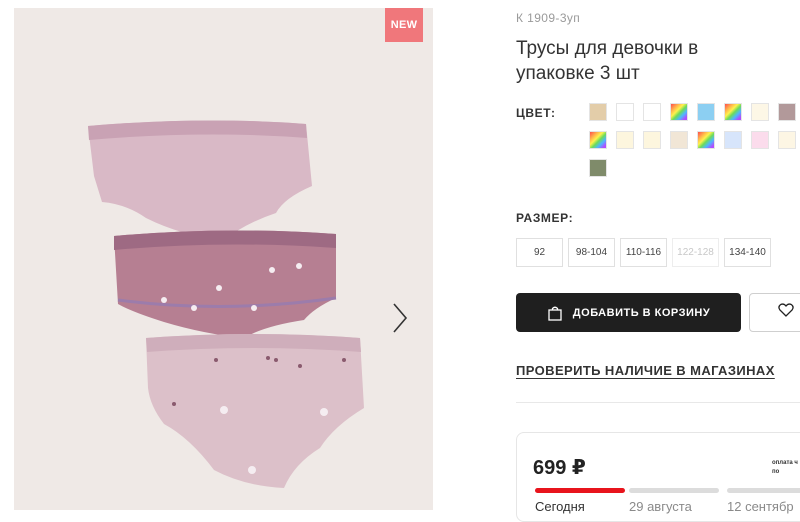 The height and width of the screenshot is (522, 800). Describe the element at coordinates (555, 313) in the screenshot. I see `shopping-bag-icon` at that location.